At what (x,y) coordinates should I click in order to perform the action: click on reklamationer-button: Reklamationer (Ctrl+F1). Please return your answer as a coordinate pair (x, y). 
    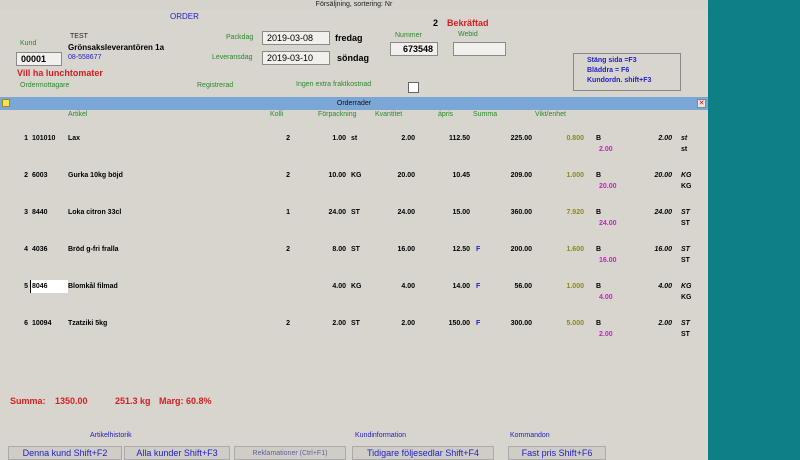
    Looking at the image, I should click on (290, 453).